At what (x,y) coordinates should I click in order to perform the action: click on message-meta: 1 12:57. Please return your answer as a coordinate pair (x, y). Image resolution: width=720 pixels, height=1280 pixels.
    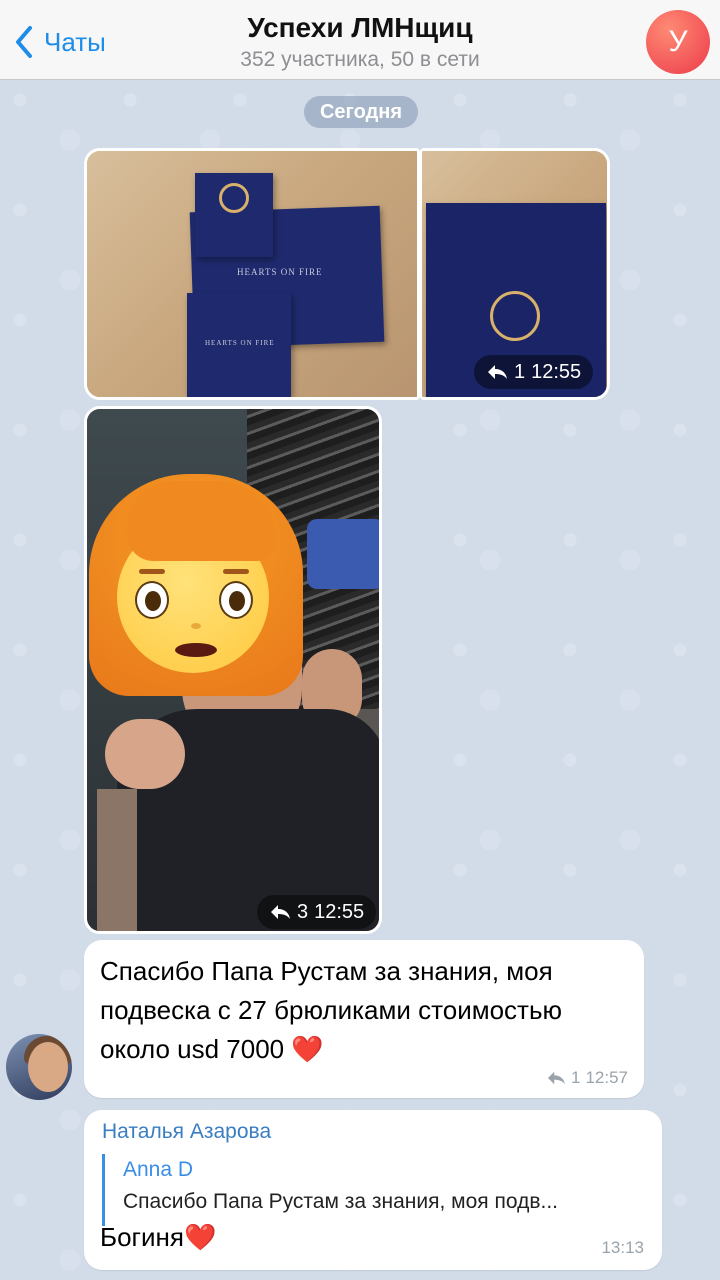
    Looking at the image, I should click on (587, 1078).